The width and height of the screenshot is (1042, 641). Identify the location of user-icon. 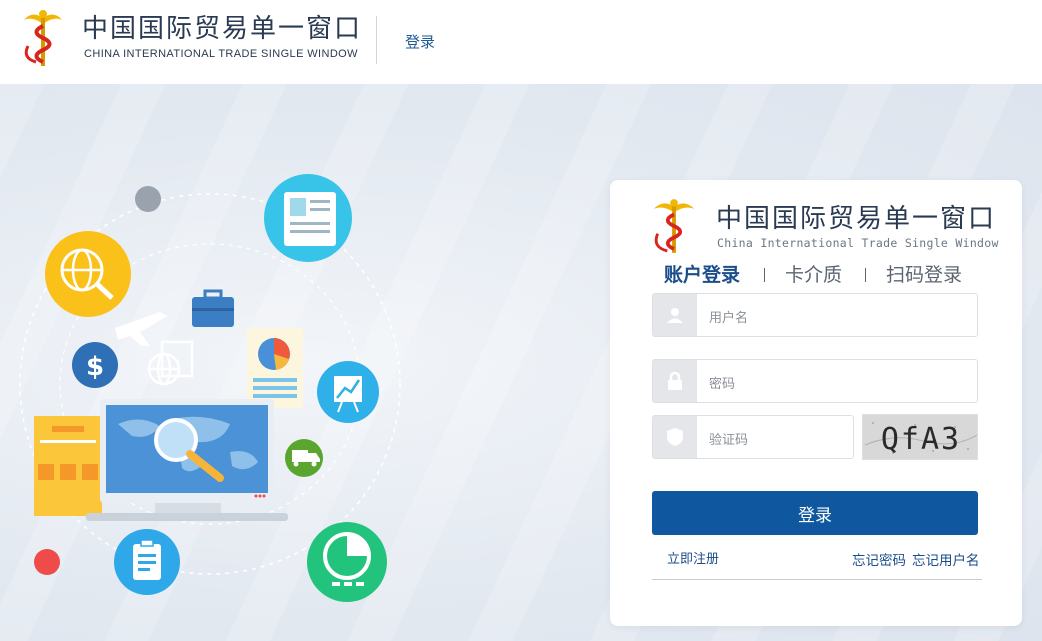
(675, 315).